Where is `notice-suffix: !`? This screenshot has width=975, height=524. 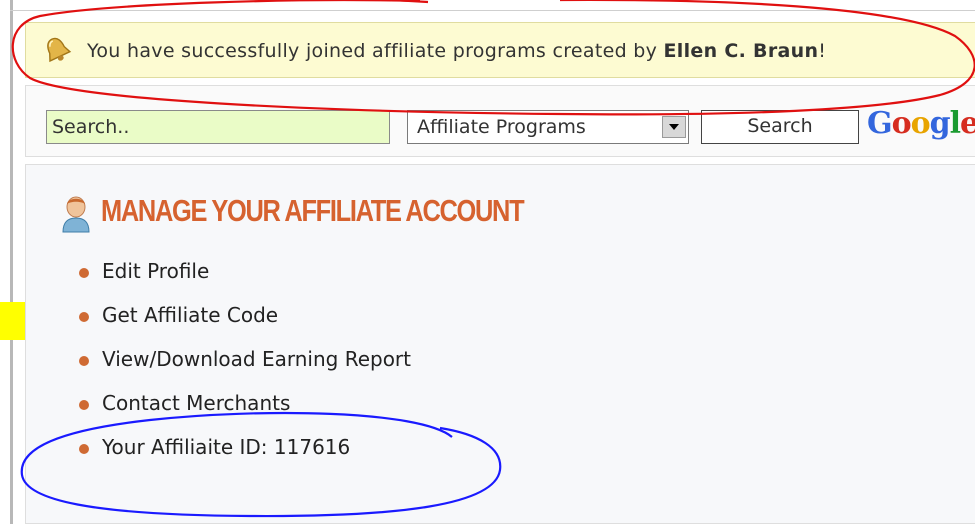
notice-suffix: ! is located at coordinates (822, 51).